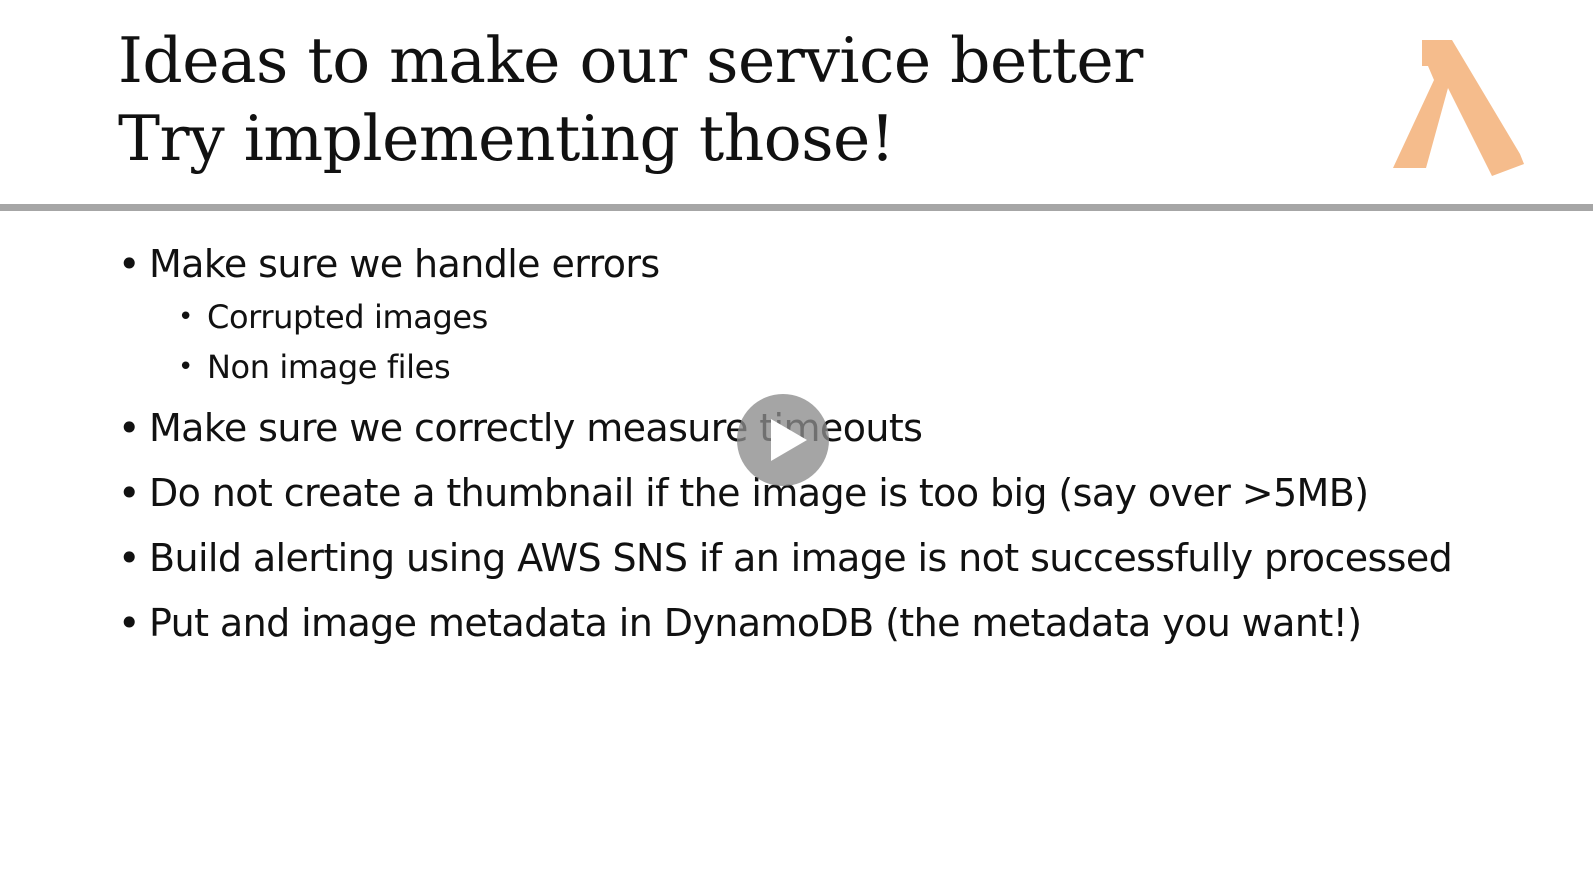 Image resolution: width=1593 pixels, height=895 pixels. Describe the element at coordinates (838, 367) in the screenshot. I see `sub-bullet-item: Non image files` at that location.